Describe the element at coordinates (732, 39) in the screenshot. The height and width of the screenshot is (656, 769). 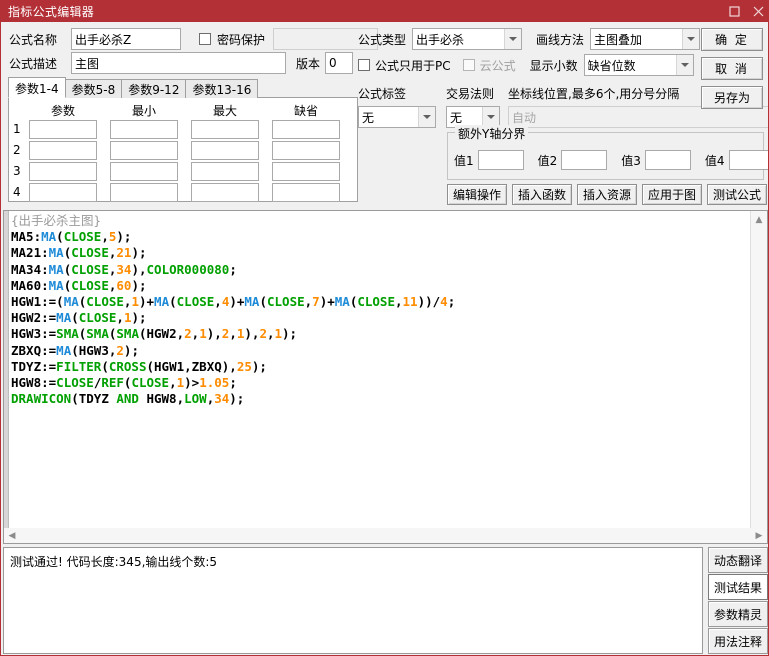
I see `ok-button: 确 定` at that location.